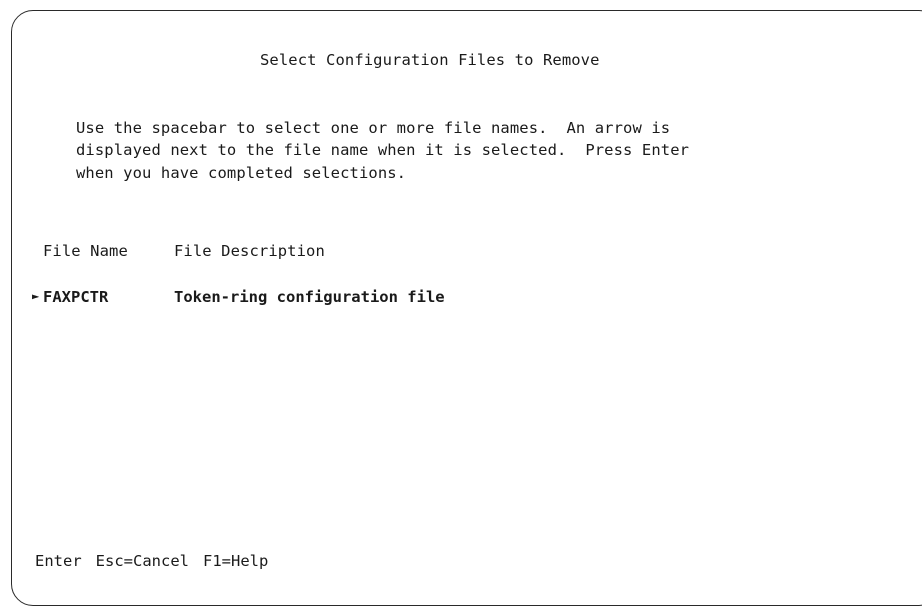 This screenshot has width=922, height=610. I want to click on column-header-file-description: File Description, so click(249, 251).